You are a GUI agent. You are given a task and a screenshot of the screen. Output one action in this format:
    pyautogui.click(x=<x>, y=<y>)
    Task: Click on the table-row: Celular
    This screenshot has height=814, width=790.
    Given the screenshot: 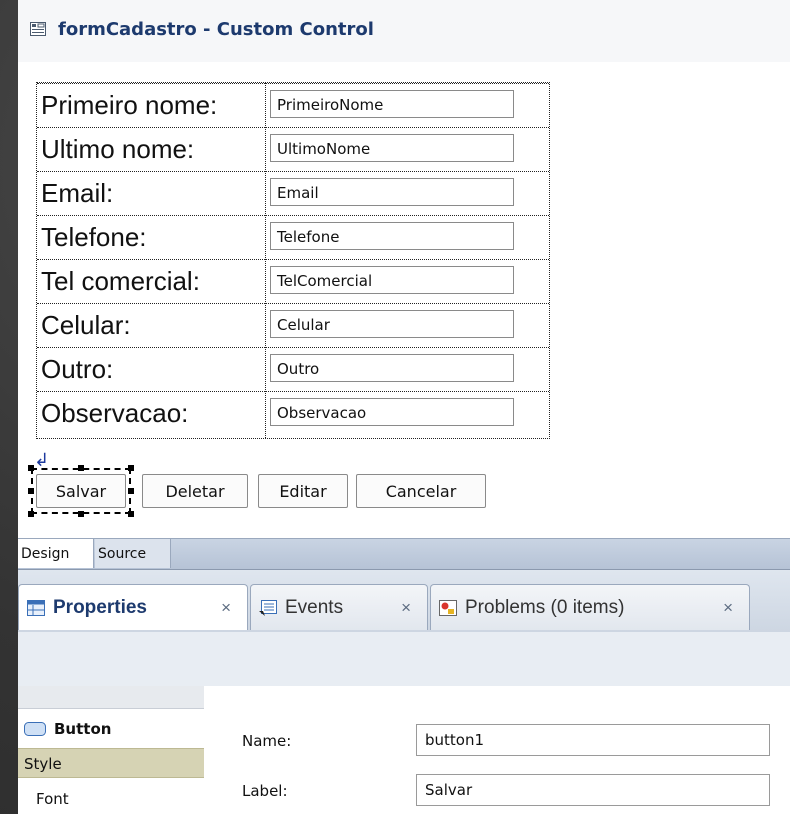 What is the action you would take?
    pyautogui.click(x=293, y=325)
    